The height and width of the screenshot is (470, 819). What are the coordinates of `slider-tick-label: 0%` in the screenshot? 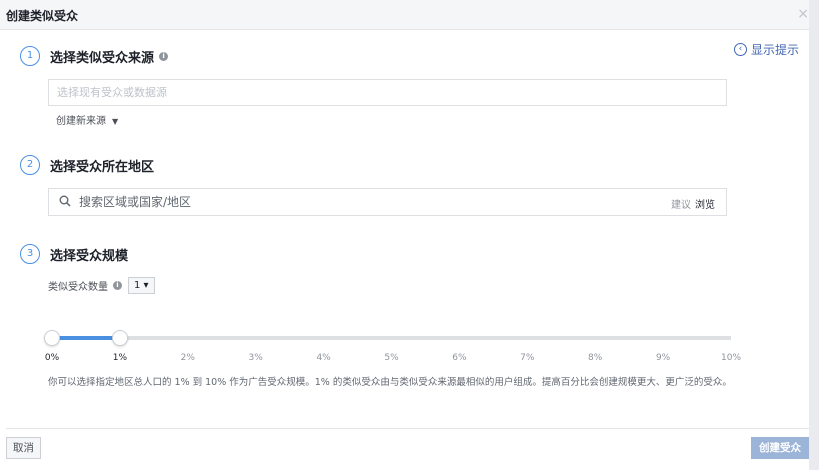 It's located at (52, 358).